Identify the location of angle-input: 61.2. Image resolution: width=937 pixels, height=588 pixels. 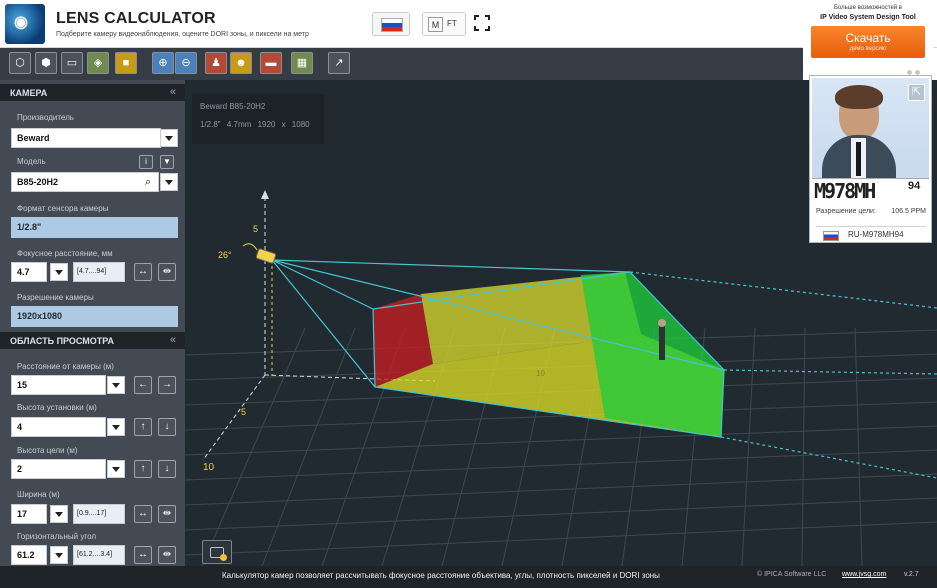
(29, 555).